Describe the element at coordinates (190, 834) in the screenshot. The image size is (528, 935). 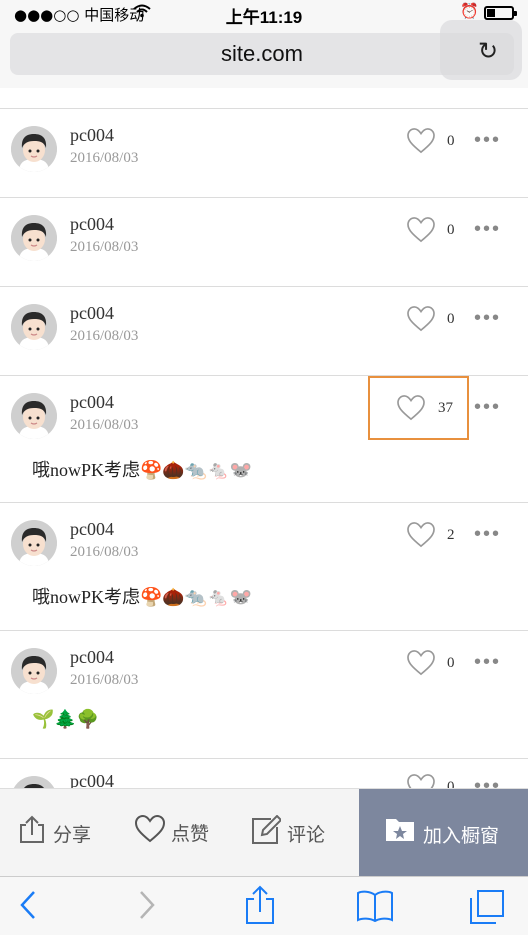
I see `like-label: 点赞` at that location.